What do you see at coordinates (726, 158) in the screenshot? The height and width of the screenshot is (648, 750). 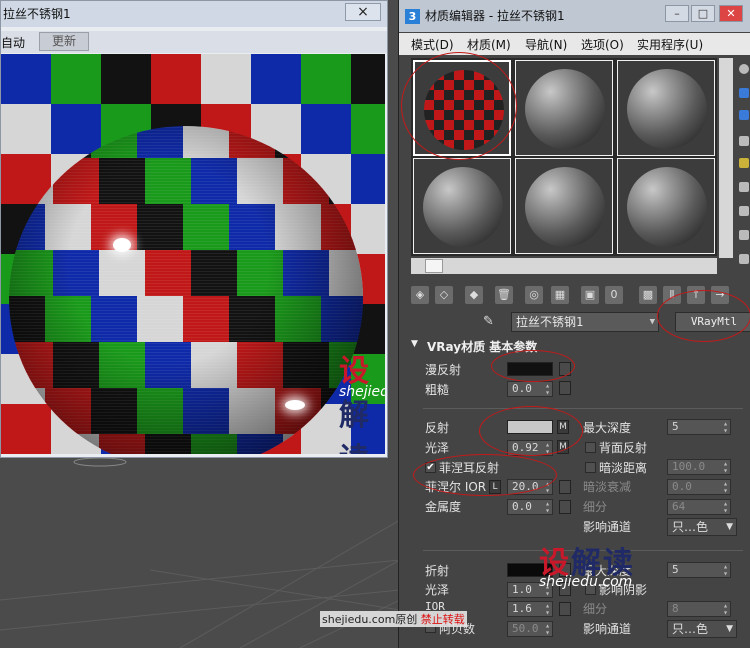 I see `slots-vertical-scrollbar` at bounding box center [726, 158].